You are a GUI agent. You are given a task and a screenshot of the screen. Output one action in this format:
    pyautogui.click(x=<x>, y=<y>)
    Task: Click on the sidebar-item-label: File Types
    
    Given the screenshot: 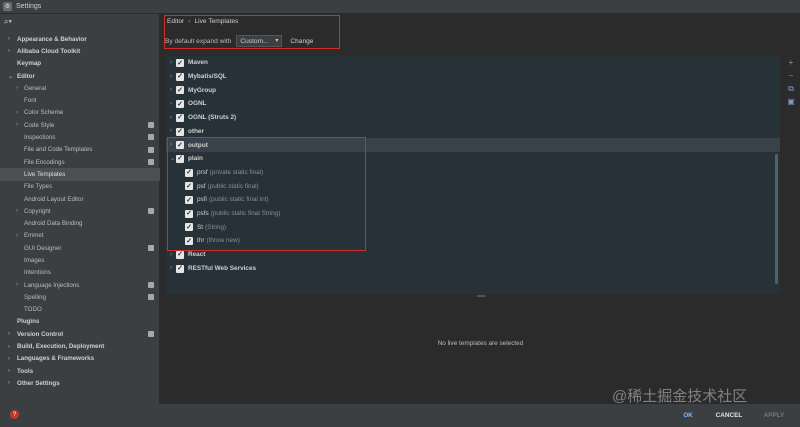 What is the action you would take?
    pyautogui.click(x=38, y=187)
    